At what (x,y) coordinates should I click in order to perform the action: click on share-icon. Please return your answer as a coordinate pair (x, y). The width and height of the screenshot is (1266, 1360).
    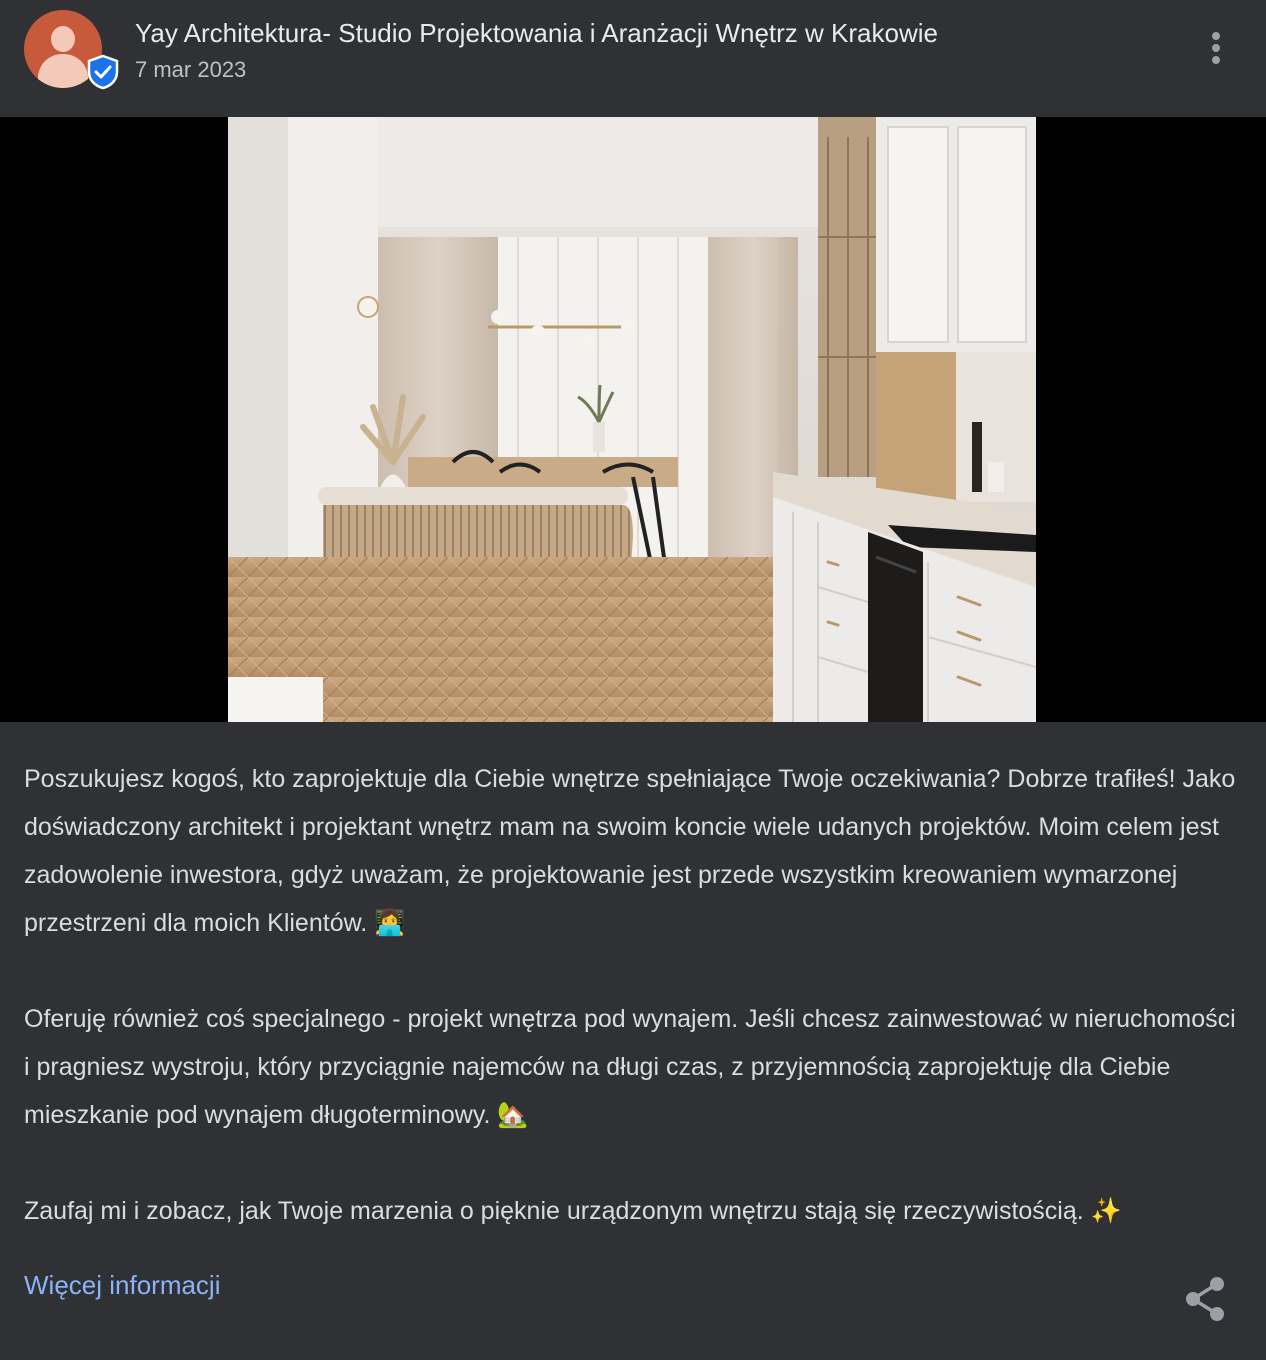
    Looking at the image, I should click on (1205, 1299).